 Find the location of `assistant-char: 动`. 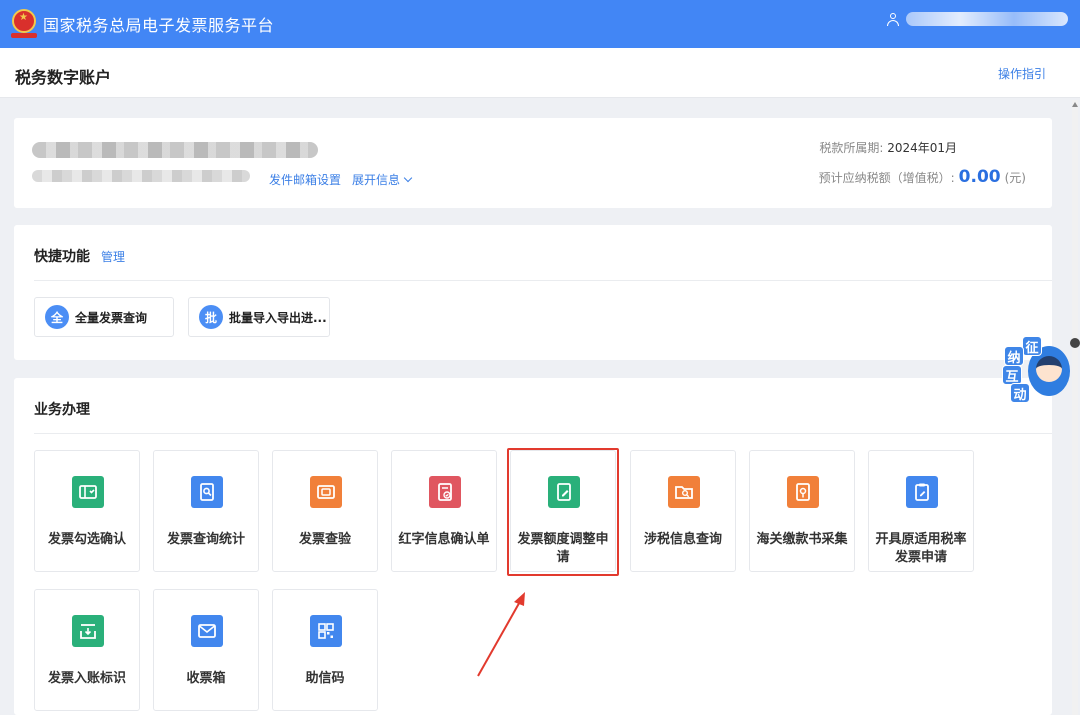

assistant-char: 动 is located at coordinates (1020, 393).